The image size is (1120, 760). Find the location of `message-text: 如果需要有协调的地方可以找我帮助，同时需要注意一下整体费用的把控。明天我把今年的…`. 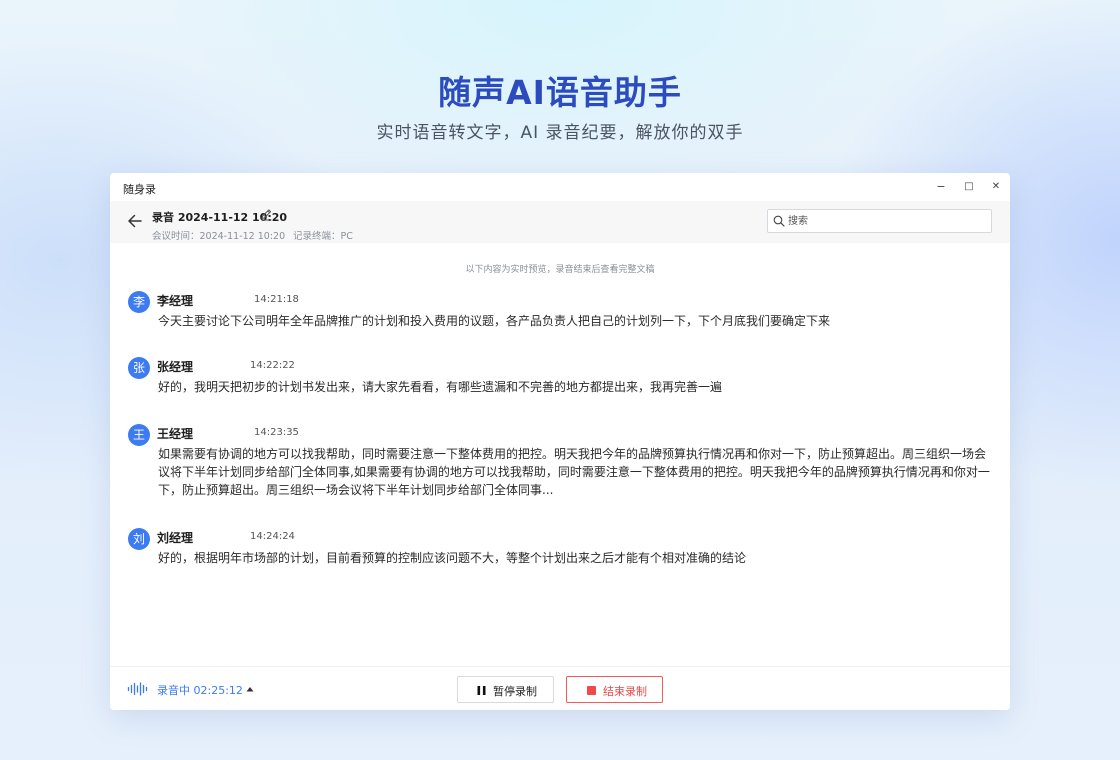

message-text: 如果需要有协调的地方可以找我帮助，同时需要注意一下整体费用的把控。明天我把今年的… is located at coordinates (574, 472).